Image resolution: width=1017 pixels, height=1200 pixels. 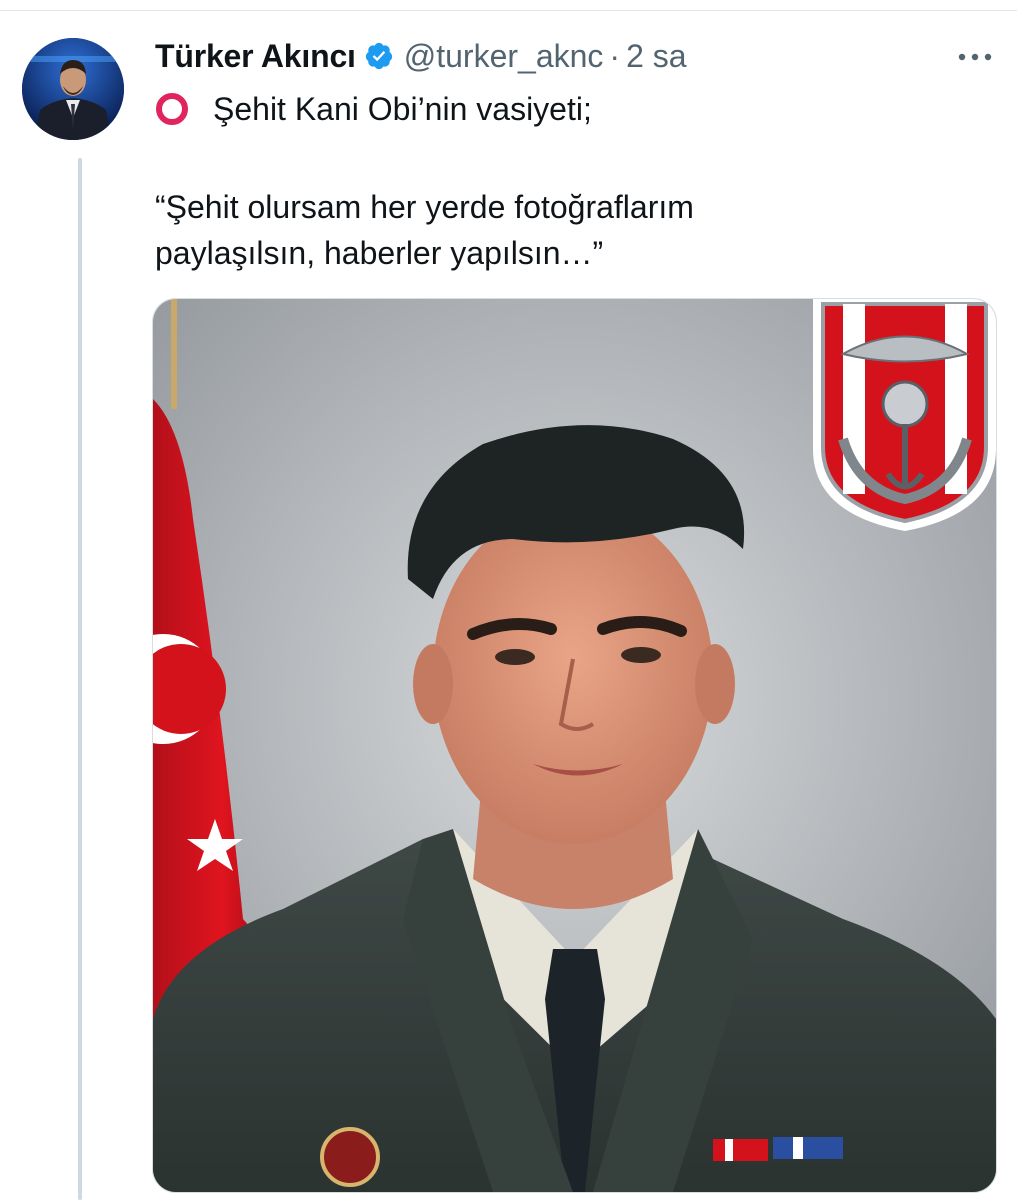 I want to click on thread-connector-line, so click(x=80, y=679).